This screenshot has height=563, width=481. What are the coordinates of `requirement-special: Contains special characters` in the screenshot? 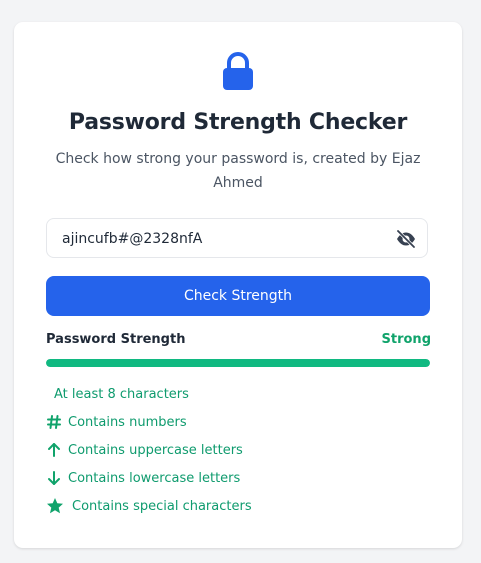 It's located at (149, 506).